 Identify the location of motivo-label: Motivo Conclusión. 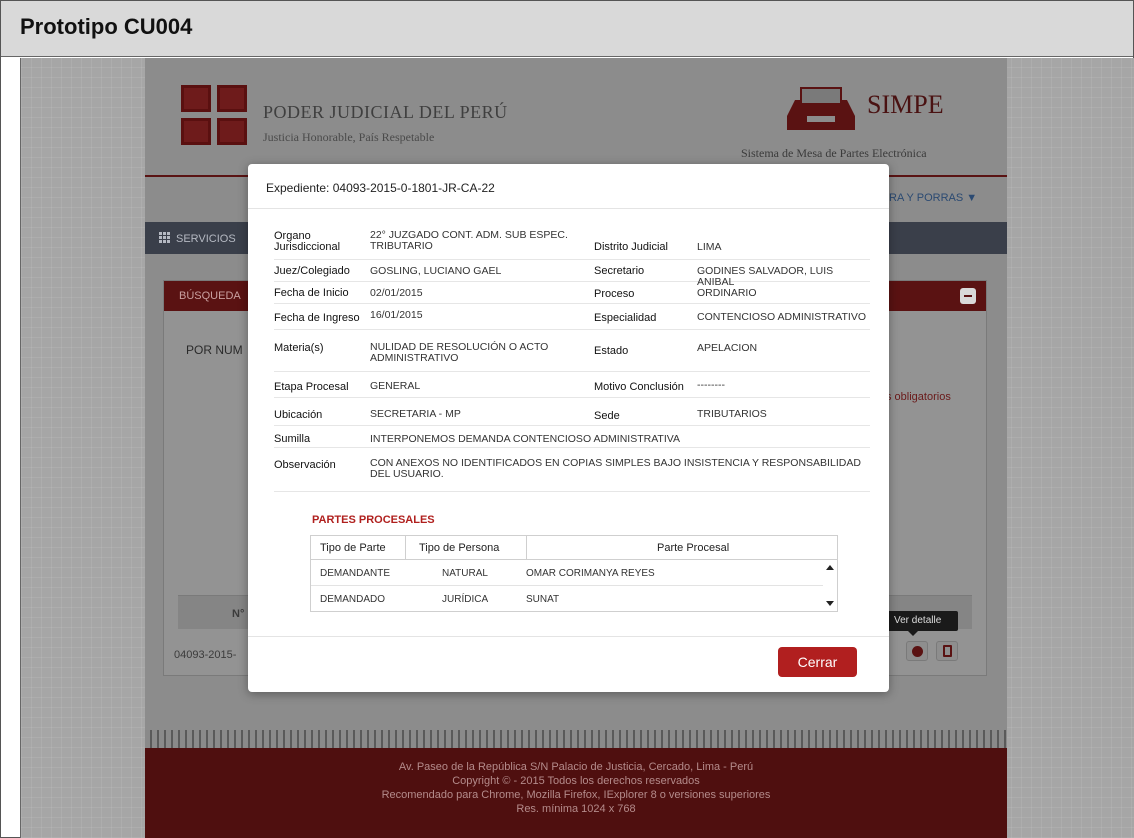
(639, 387).